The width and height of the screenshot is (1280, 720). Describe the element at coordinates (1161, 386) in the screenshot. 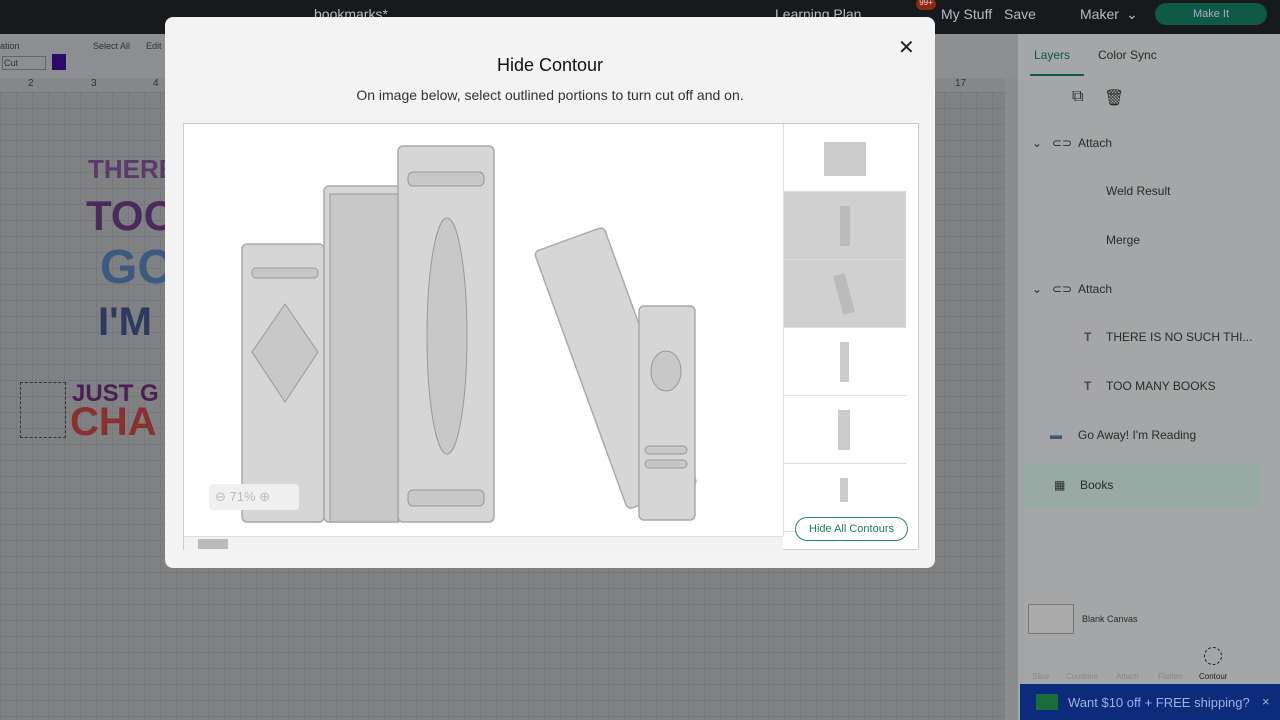

I see `layer-label: TOO MANY BOOKS` at that location.